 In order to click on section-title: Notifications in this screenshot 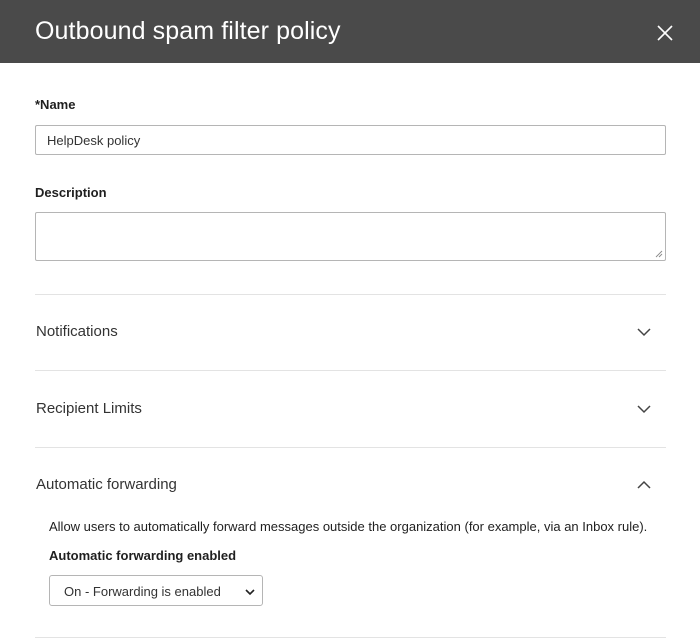, I will do `click(77, 331)`.